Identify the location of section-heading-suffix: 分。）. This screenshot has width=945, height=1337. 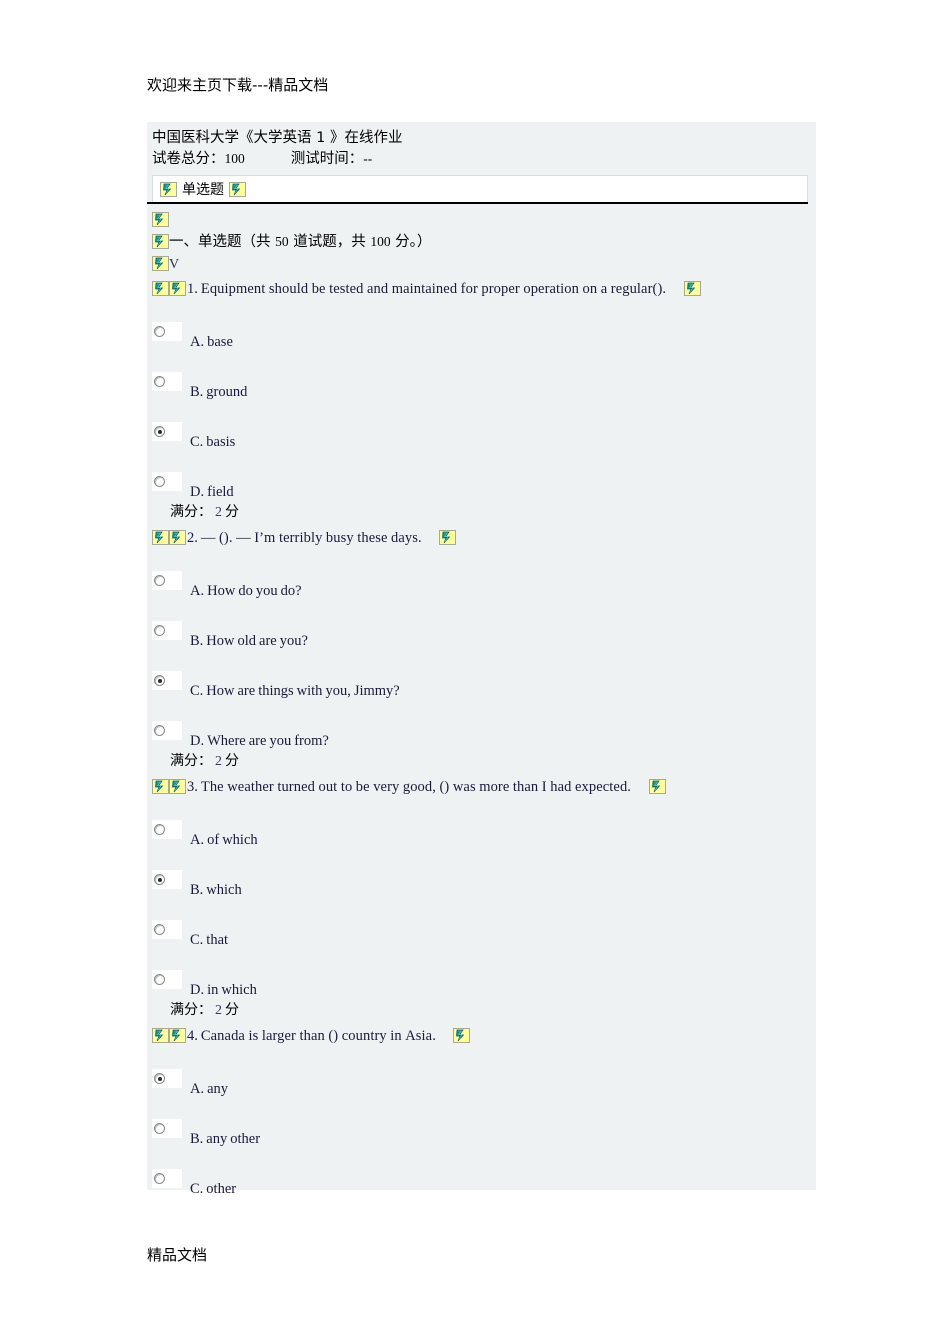
(411, 242).